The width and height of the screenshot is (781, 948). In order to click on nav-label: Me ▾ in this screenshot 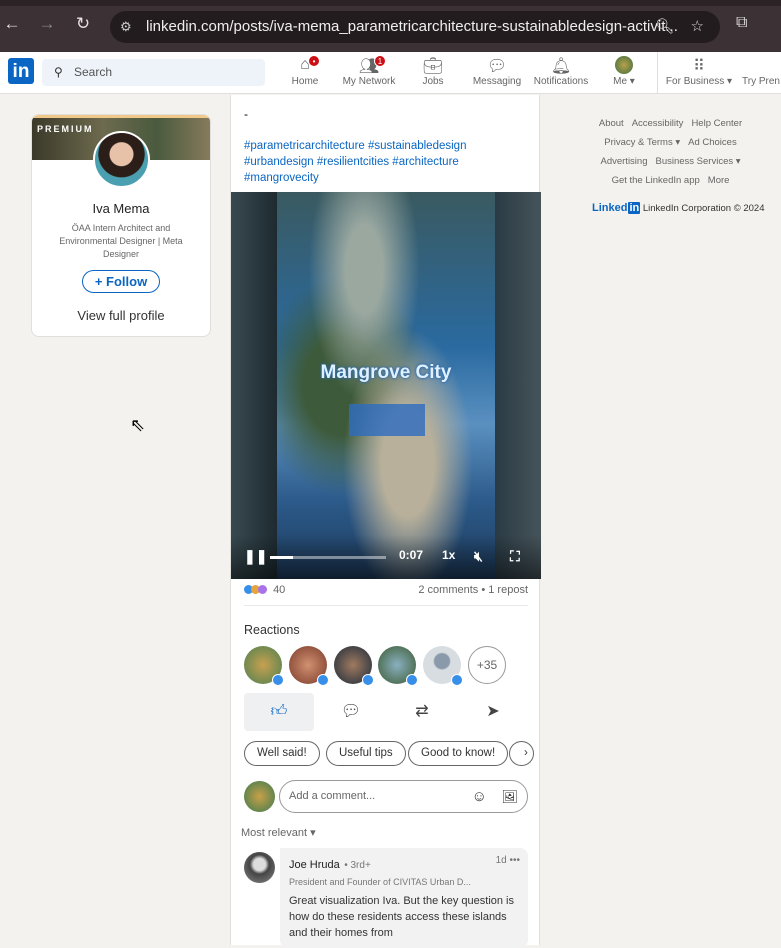, I will do `click(624, 81)`.